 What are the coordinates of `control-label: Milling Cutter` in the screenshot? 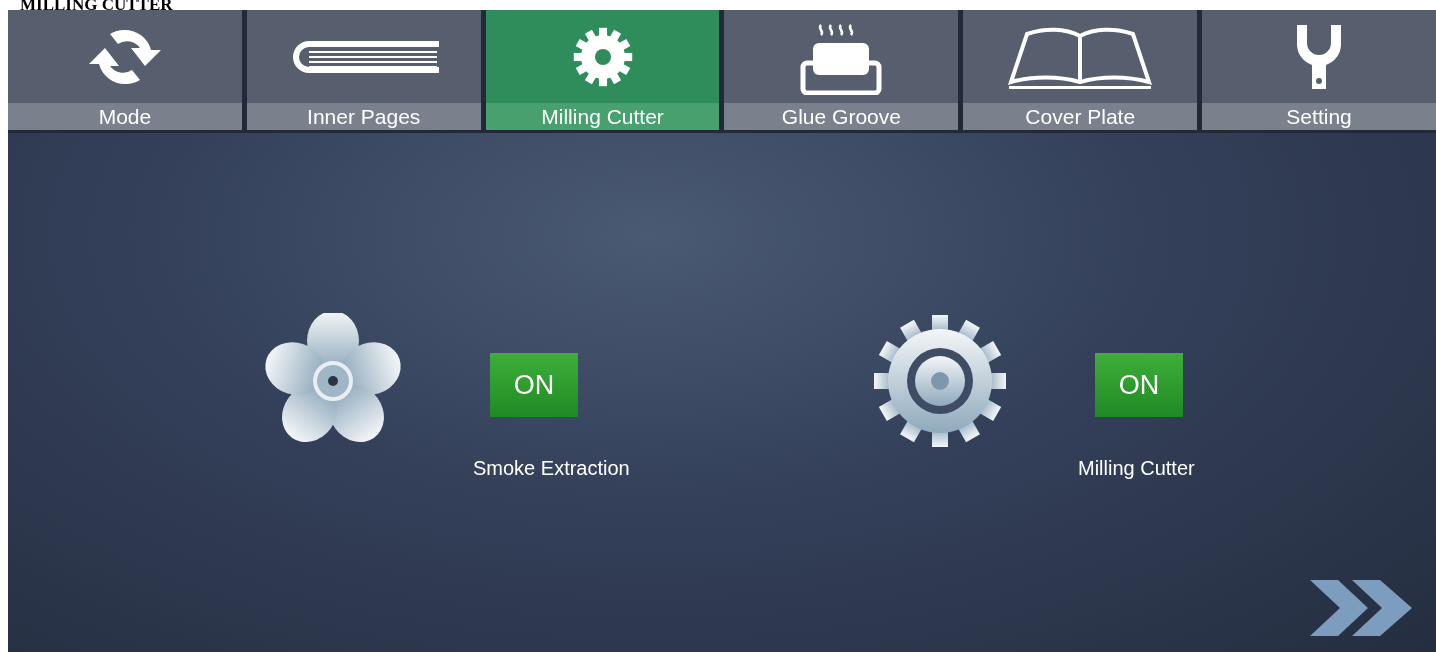 It's located at (1136, 468).